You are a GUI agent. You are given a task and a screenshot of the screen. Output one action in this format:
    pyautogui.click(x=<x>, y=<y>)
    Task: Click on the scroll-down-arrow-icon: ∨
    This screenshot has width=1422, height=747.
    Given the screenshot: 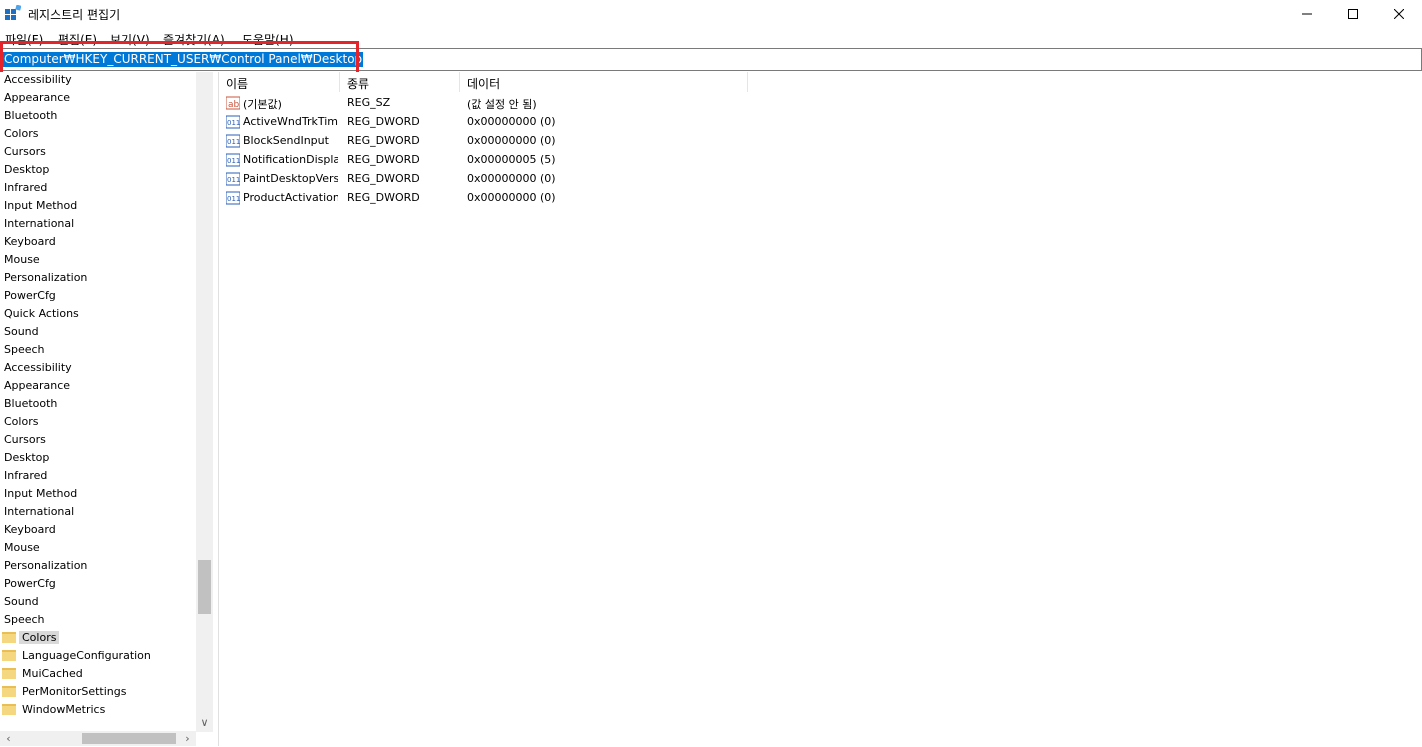 What is the action you would take?
    pyautogui.click(x=204, y=722)
    